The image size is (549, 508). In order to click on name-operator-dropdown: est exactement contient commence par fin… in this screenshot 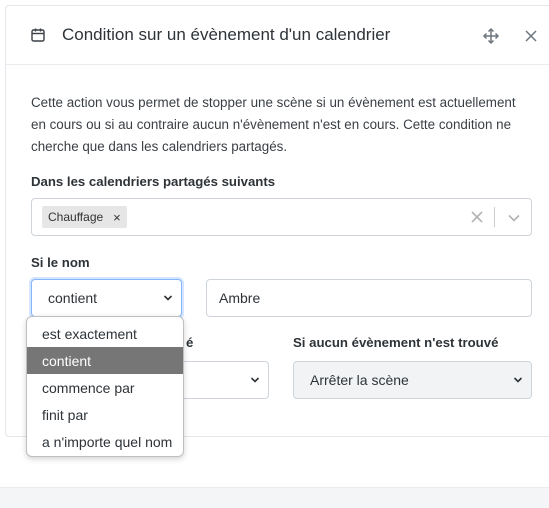, I will do `click(105, 386)`.